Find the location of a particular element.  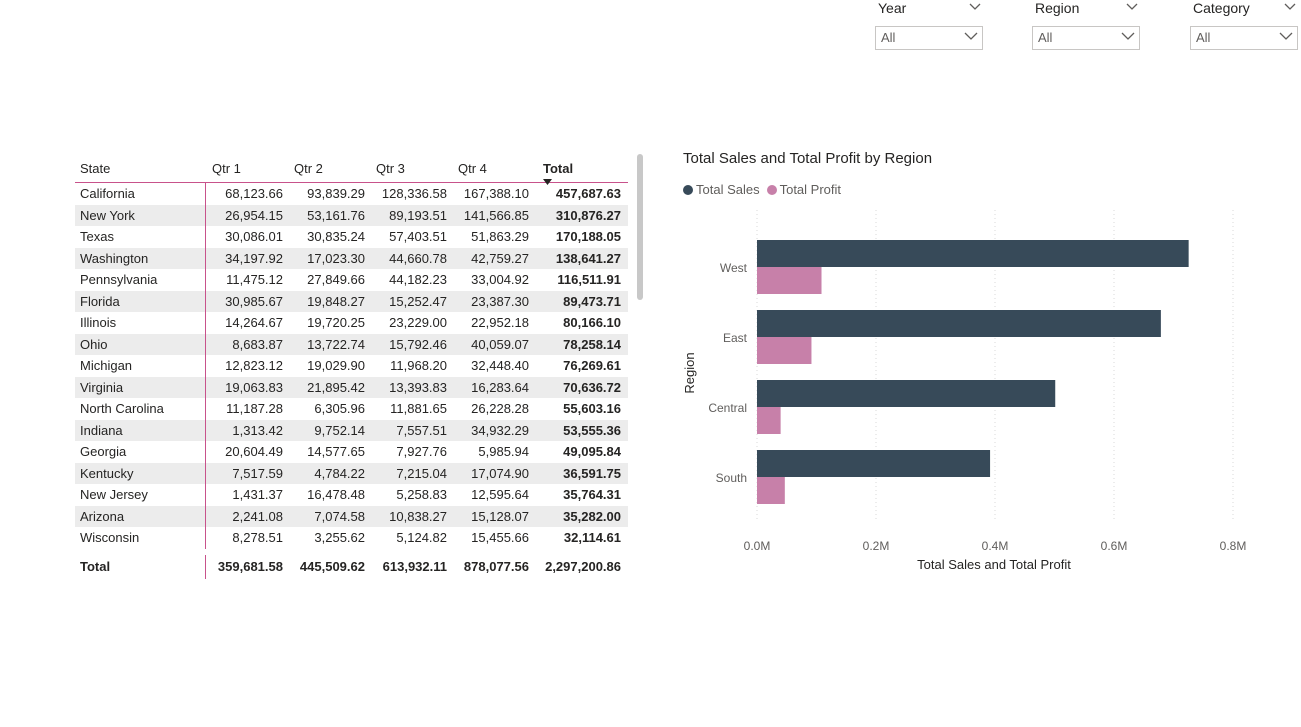

state-cell: Illinois is located at coordinates (140, 323).